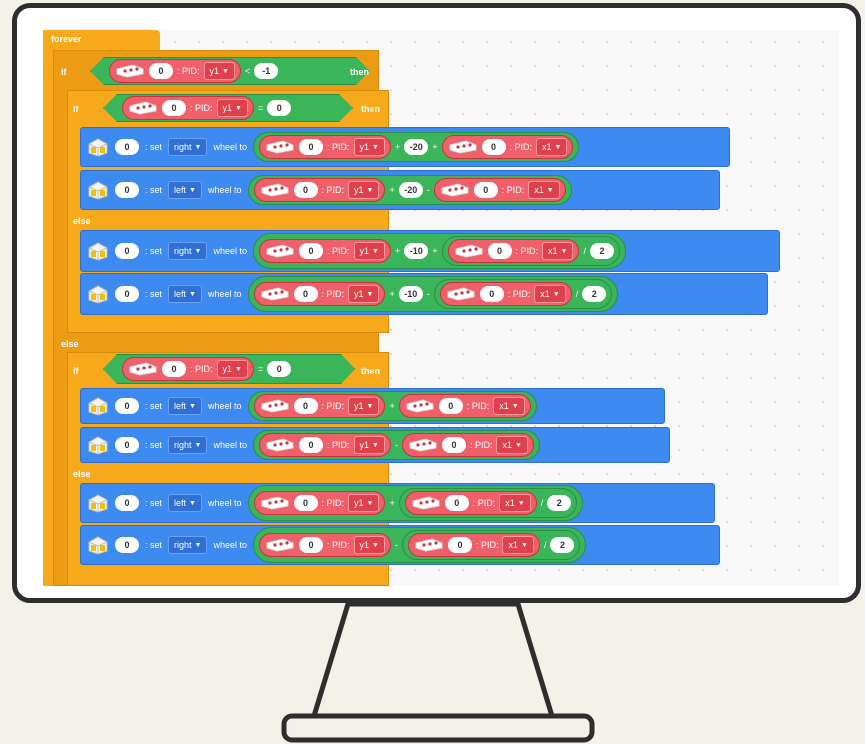  Describe the element at coordinates (396, 445) in the screenshot. I see `math-expression: 0: PID: y1 ▼ - 0: PID: x1 ▼` at that location.